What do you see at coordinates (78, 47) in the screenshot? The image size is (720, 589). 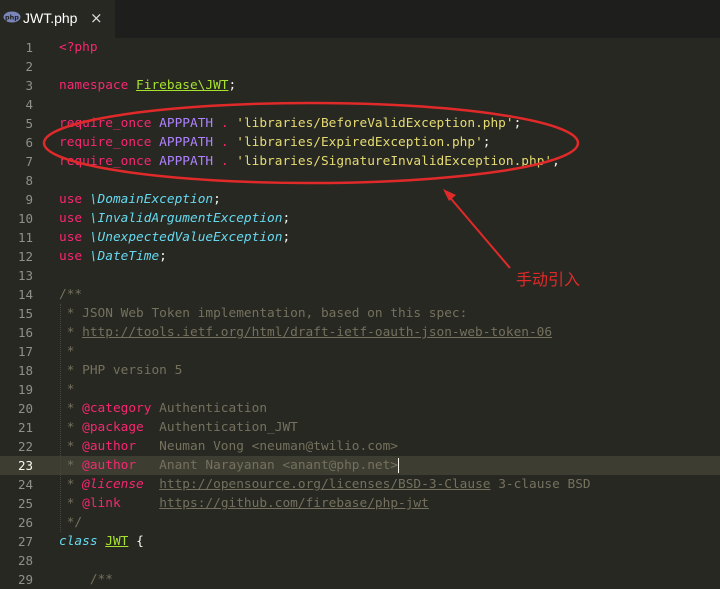 I see `code-line: <?php` at bounding box center [78, 47].